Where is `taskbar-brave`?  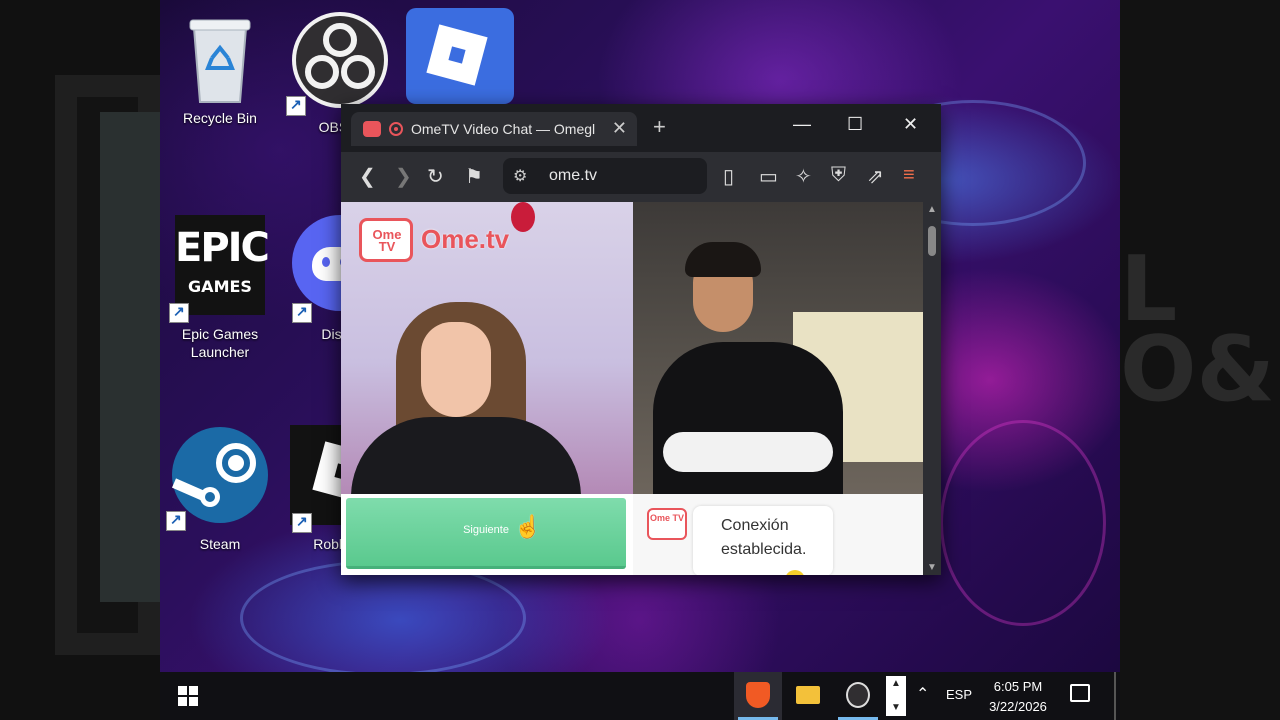 taskbar-brave is located at coordinates (758, 696).